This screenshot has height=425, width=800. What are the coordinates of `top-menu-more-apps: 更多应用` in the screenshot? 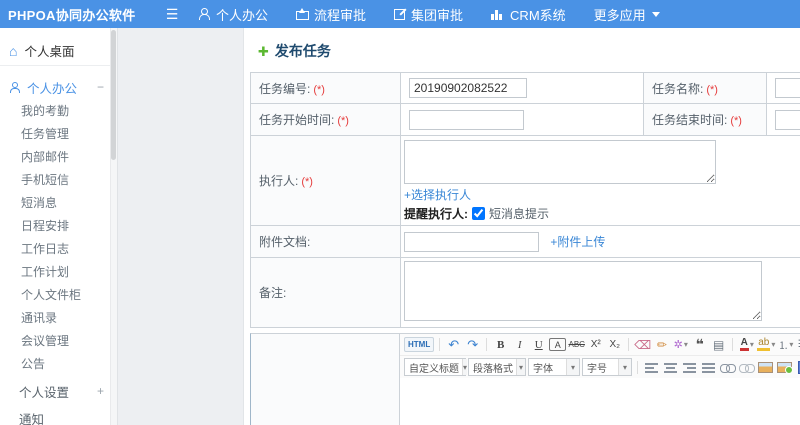 It's located at (627, 14).